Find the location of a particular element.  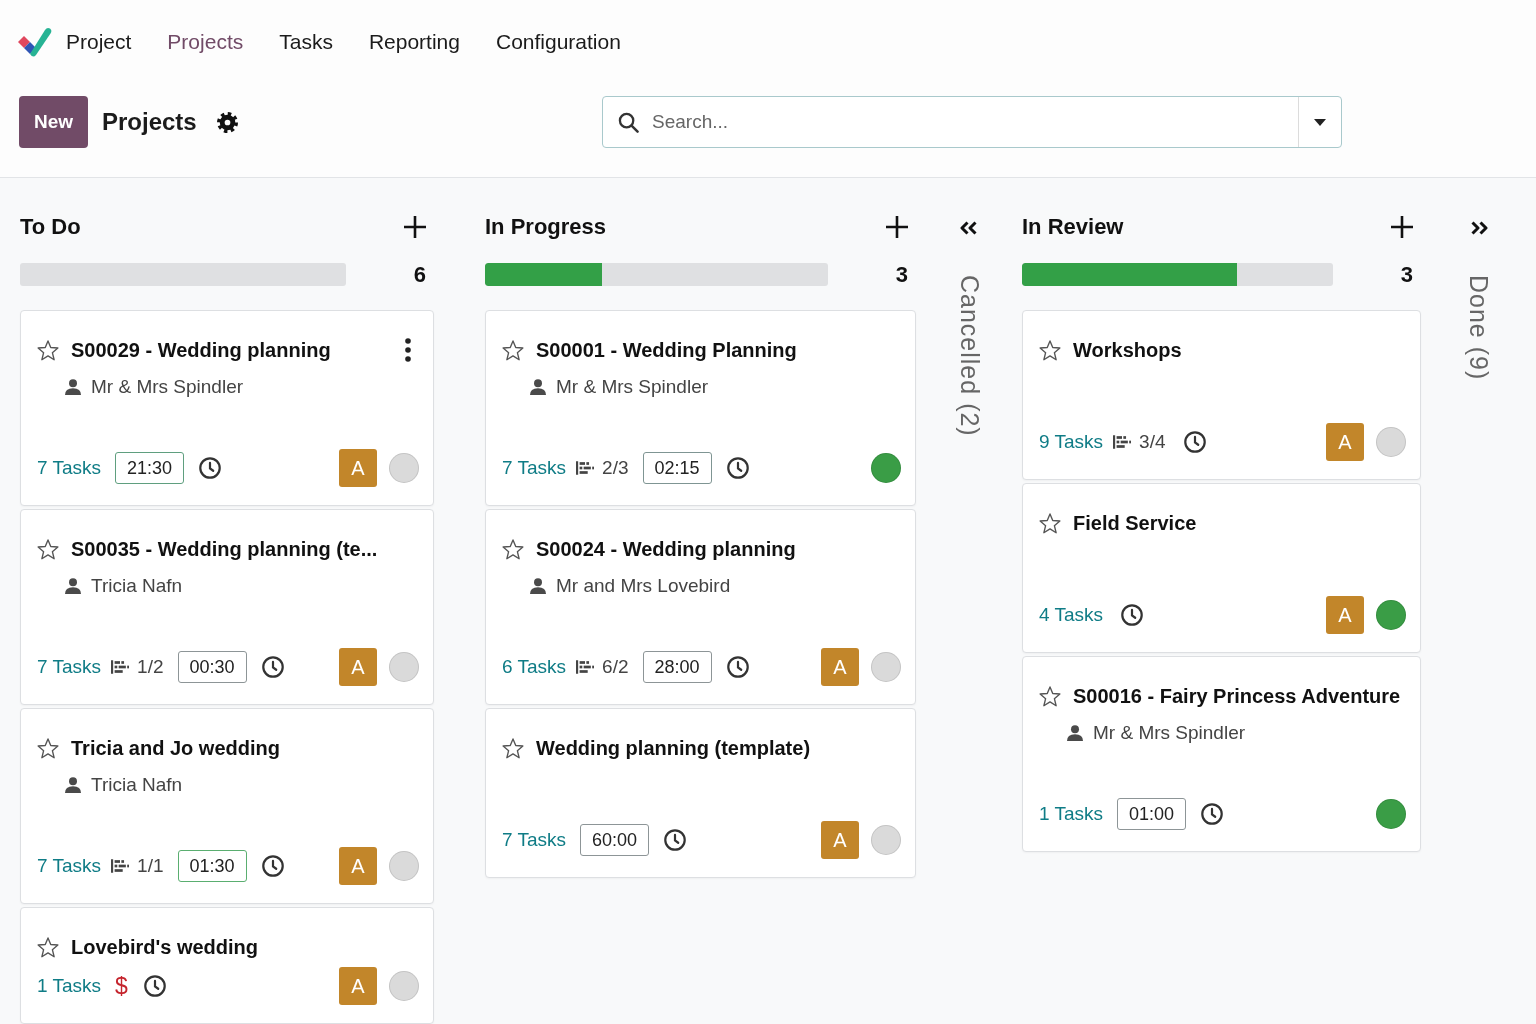

card-title: Tricia and Jo wedding is located at coordinates (175, 748).